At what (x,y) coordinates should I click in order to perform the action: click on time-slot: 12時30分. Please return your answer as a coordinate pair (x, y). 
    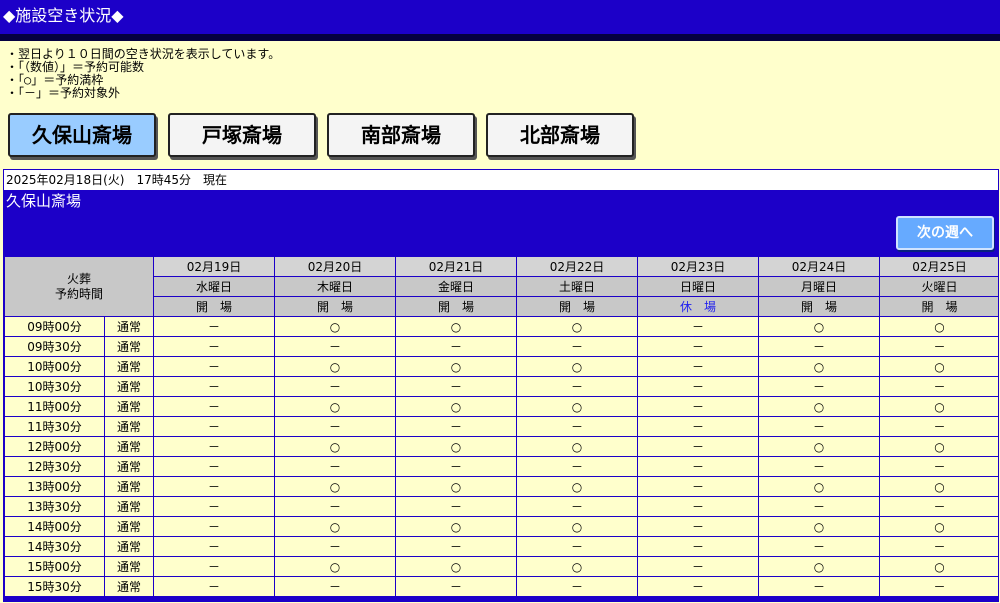
    Looking at the image, I should click on (54, 466).